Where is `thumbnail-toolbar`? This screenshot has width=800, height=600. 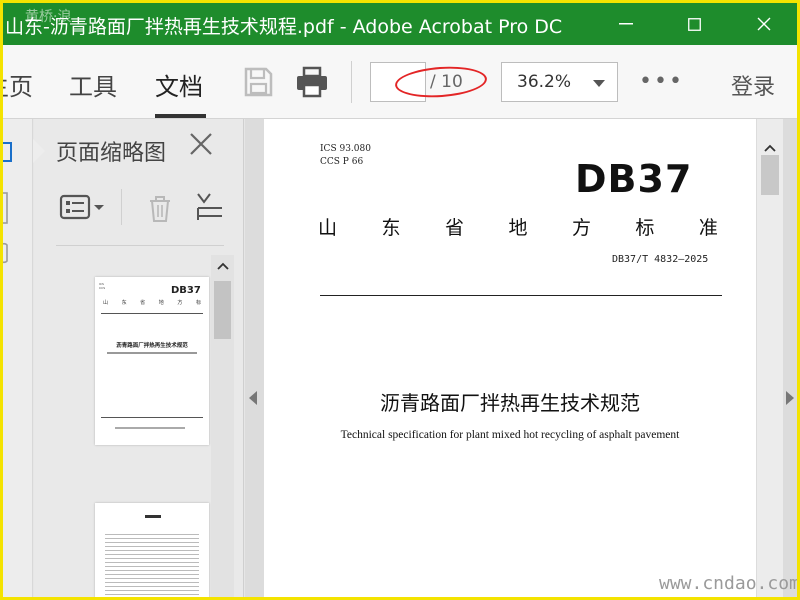
thumbnail-toolbar is located at coordinates (144, 207).